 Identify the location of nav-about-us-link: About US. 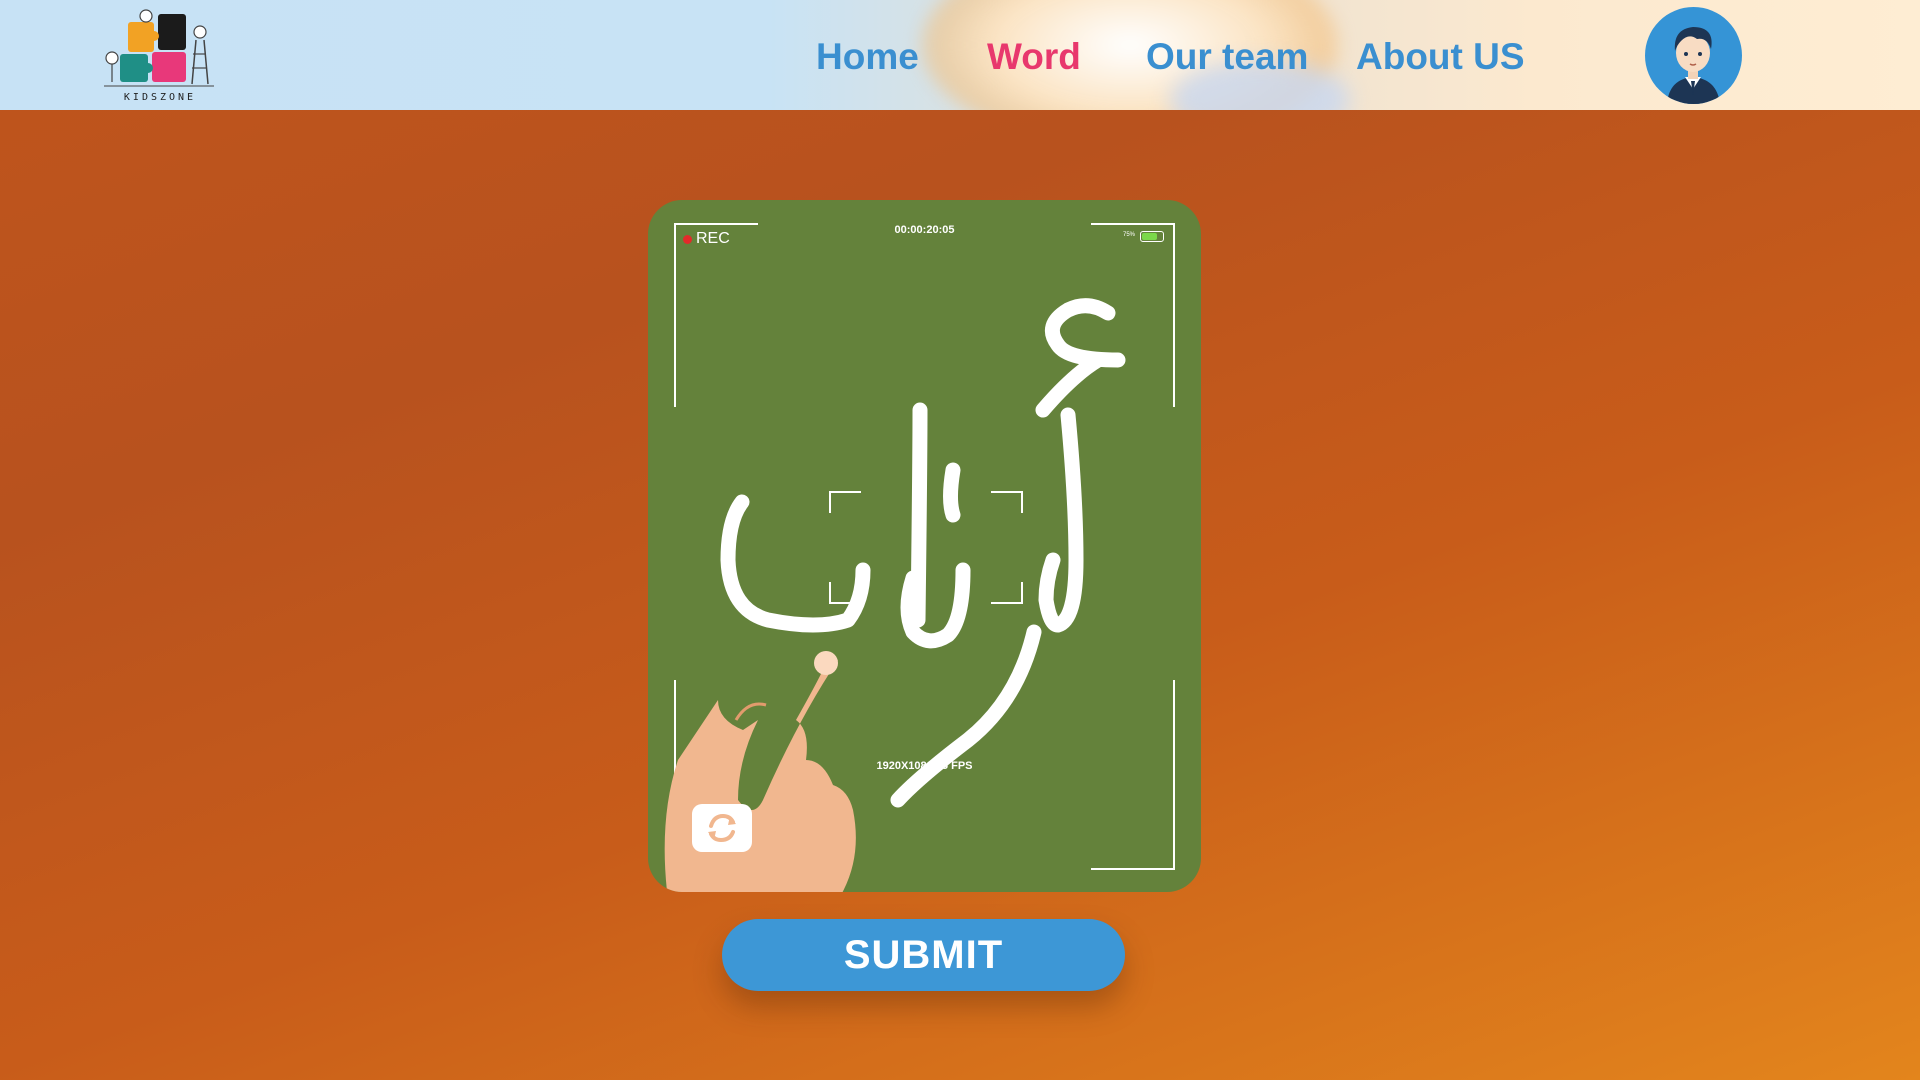
(1440, 57).